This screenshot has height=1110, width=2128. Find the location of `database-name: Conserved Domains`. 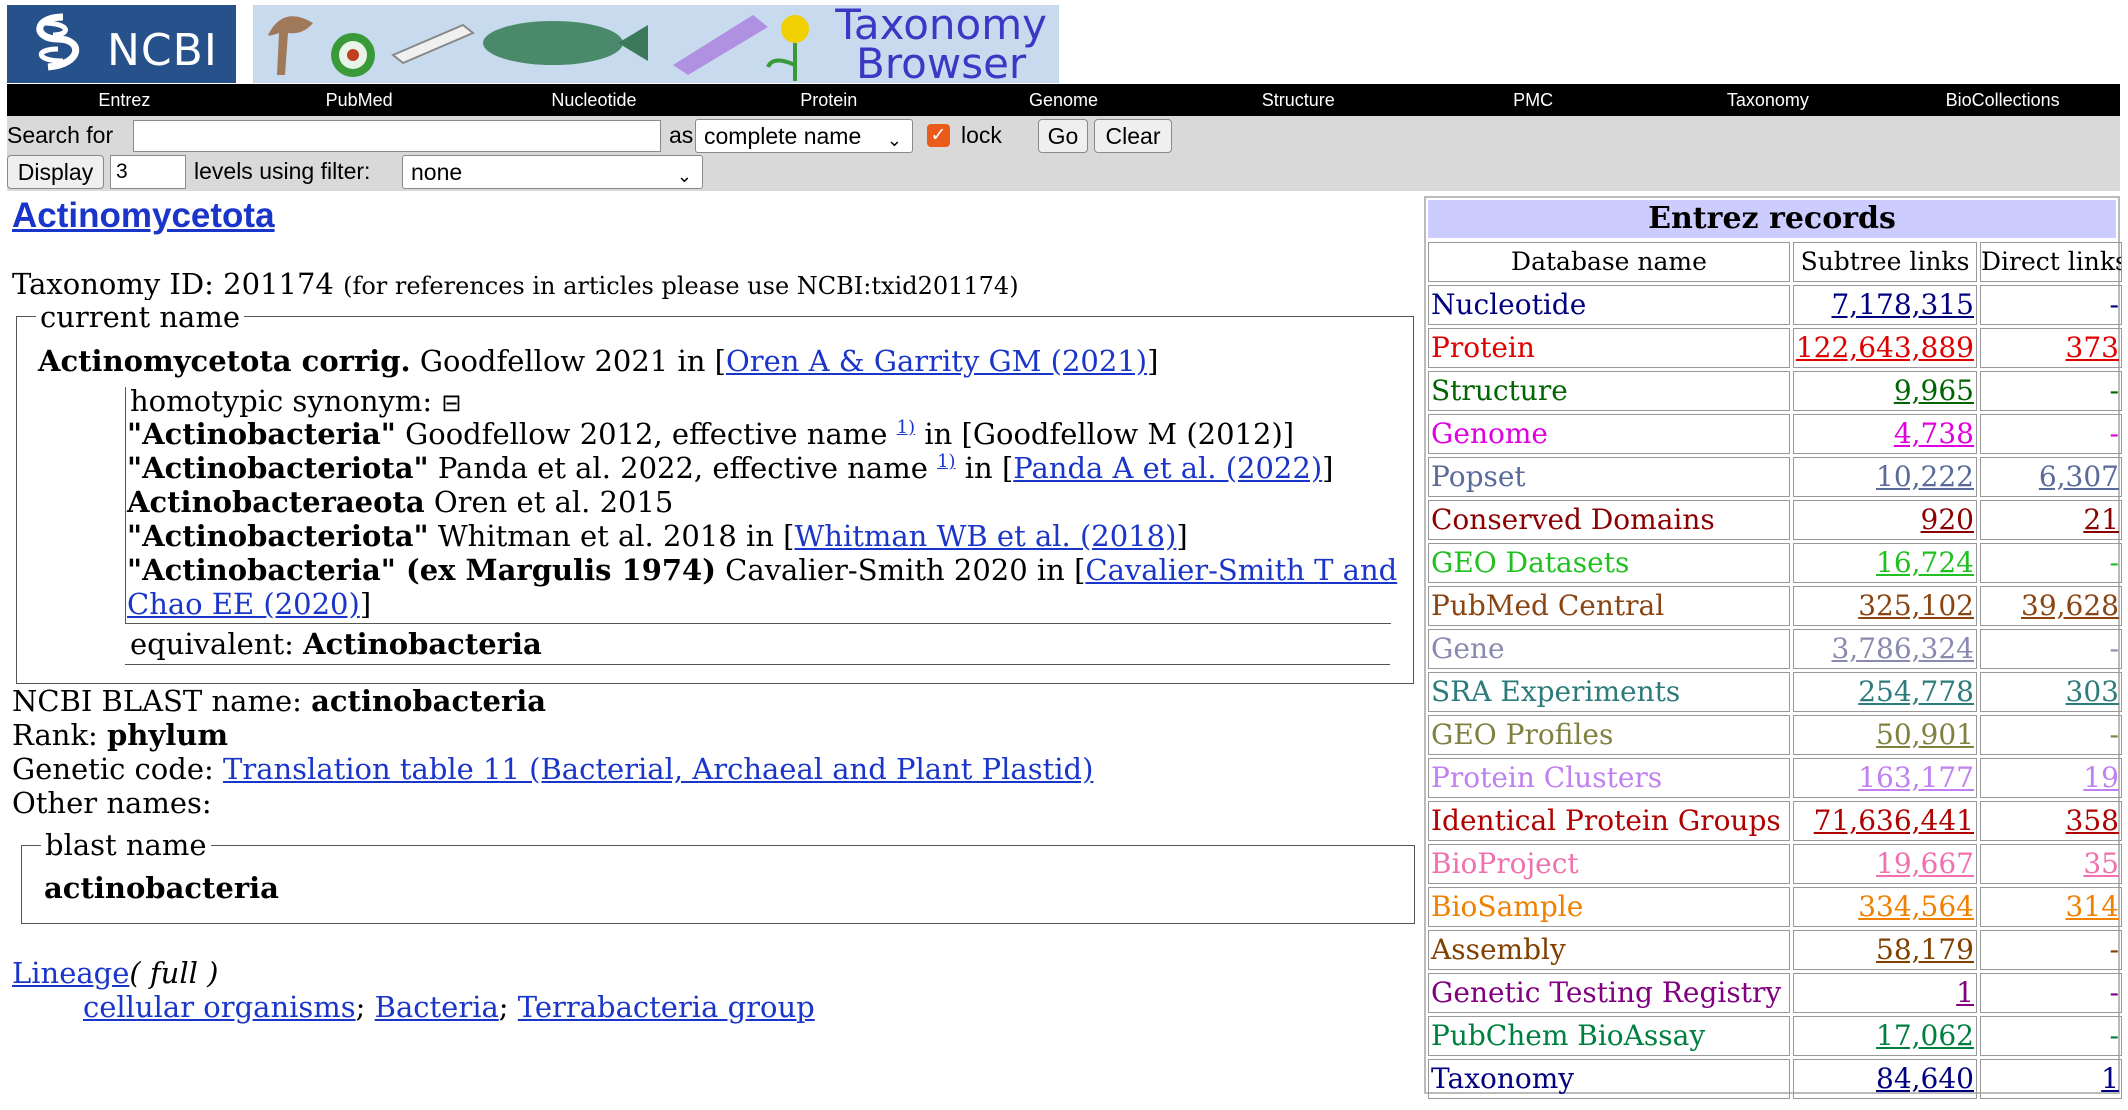

database-name: Conserved Domains is located at coordinates (1573, 519).